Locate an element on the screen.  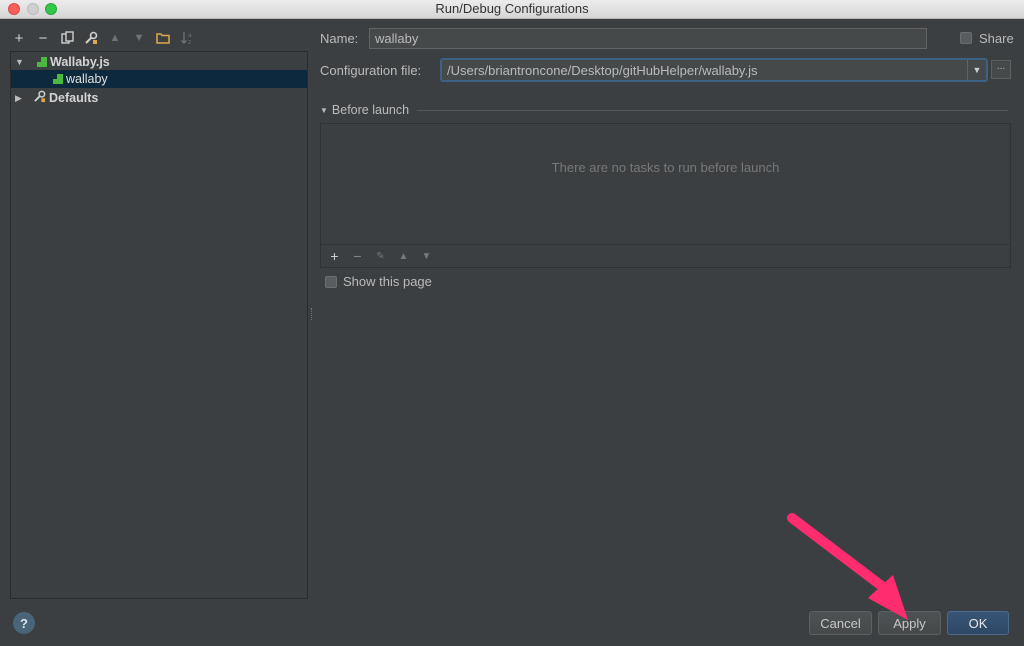
name-field: wallaby is located at coordinates (648, 38).